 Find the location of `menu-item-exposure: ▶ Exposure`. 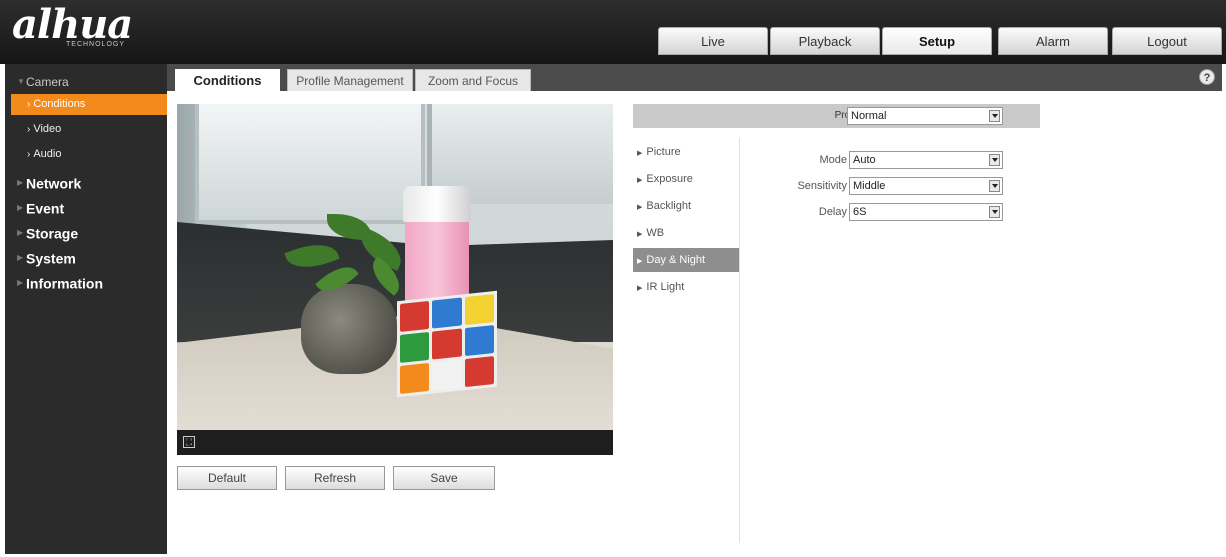

menu-item-exposure: ▶ Exposure is located at coordinates (686, 179).